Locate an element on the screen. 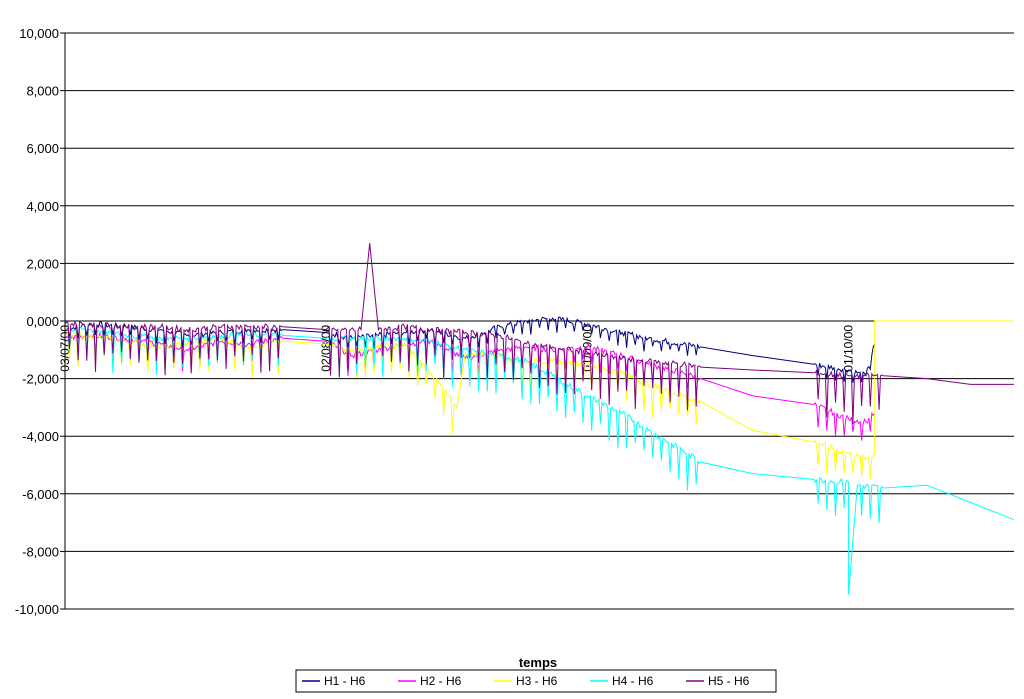 This screenshot has height=699, width=1024. legend-label: H3 - H6 is located at coordinates (537, 681).